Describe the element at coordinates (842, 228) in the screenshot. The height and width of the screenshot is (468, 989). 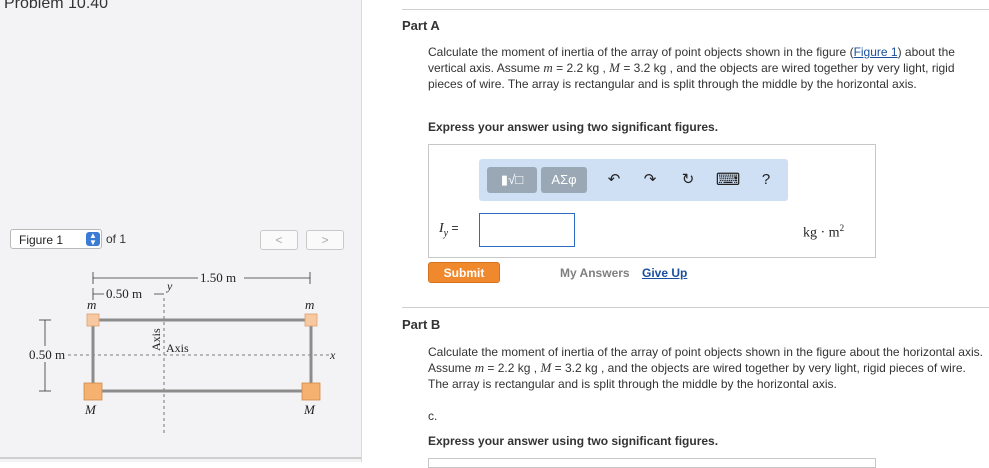
I see `unit-exponent: 2` at that location.